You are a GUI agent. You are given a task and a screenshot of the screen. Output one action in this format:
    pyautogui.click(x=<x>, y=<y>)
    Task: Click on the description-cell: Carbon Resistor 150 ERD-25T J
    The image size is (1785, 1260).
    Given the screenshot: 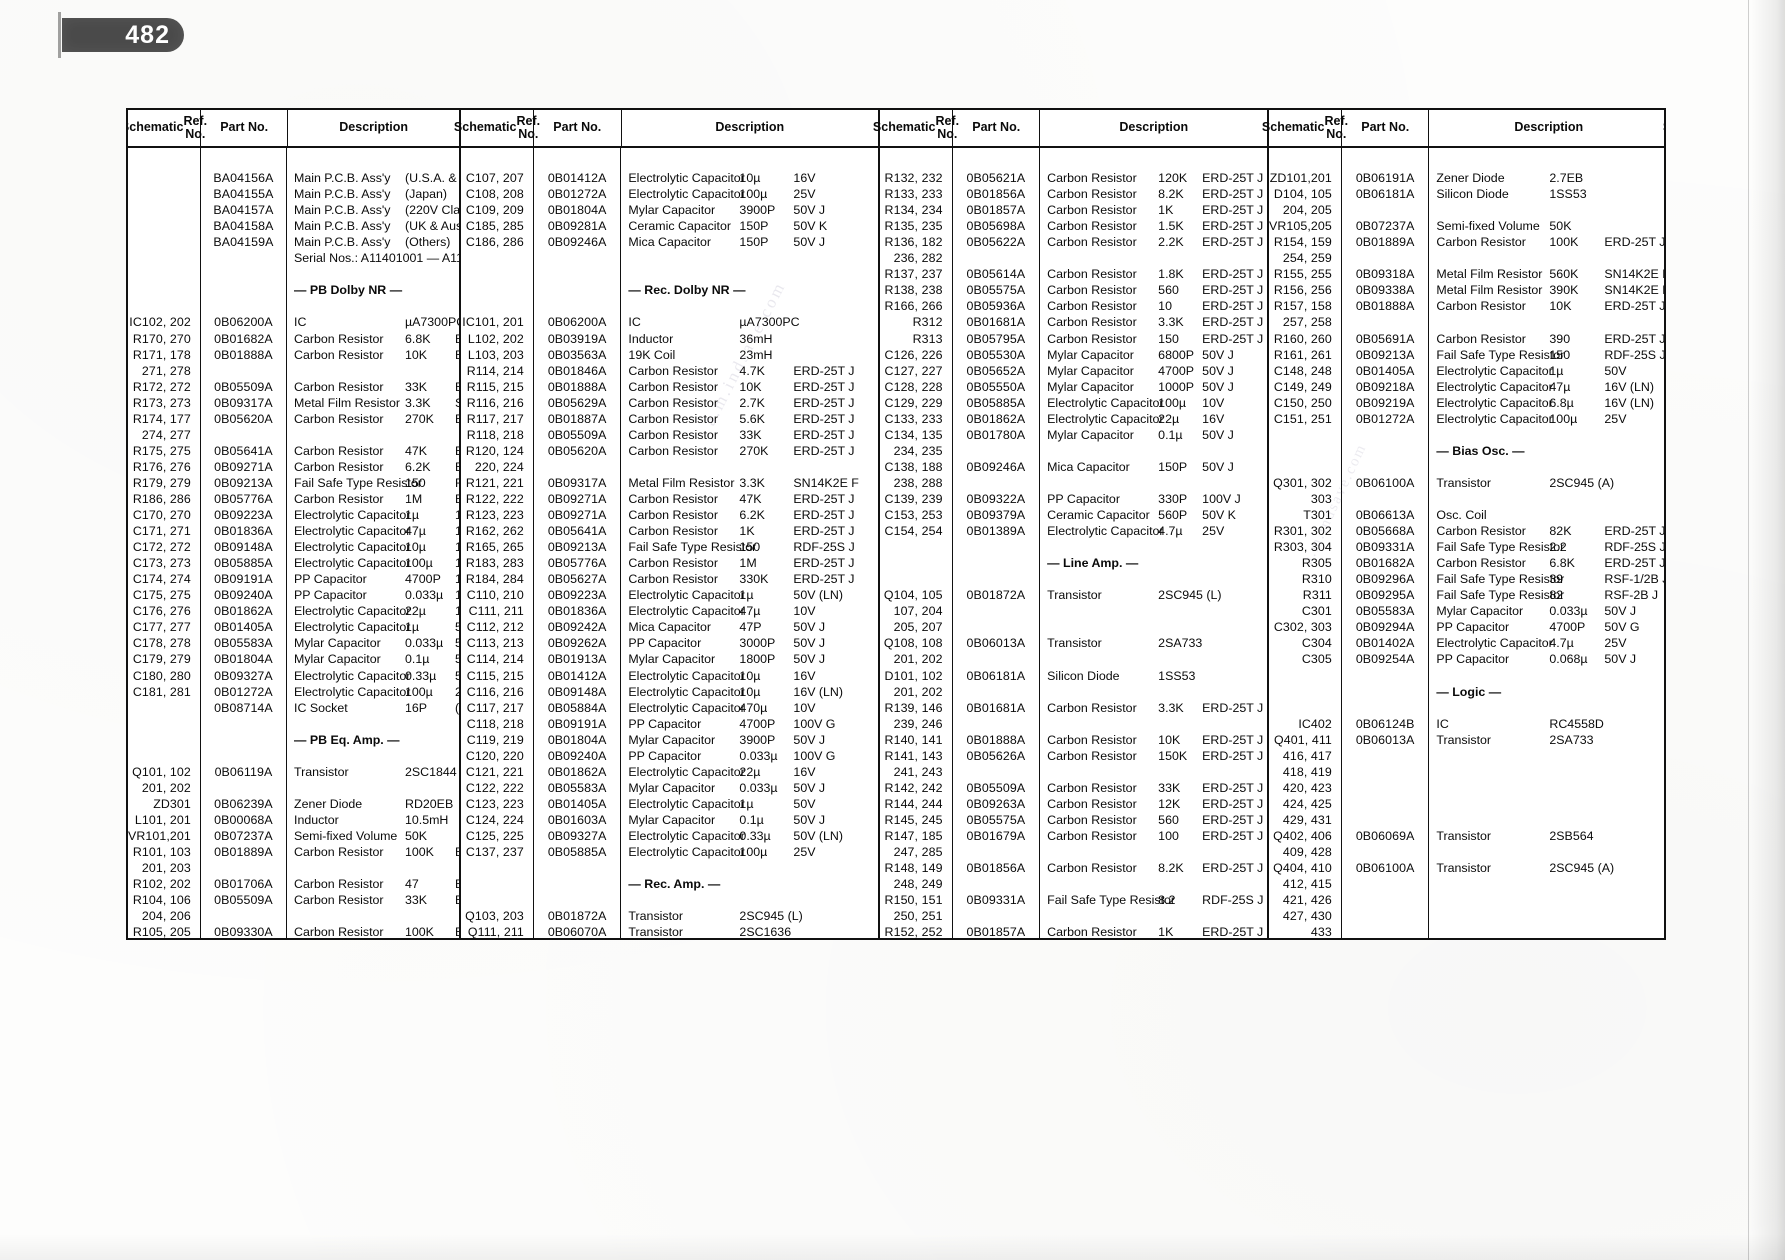 What is the action you would take?
    pyautogui.click(x=1153, y=339)
    